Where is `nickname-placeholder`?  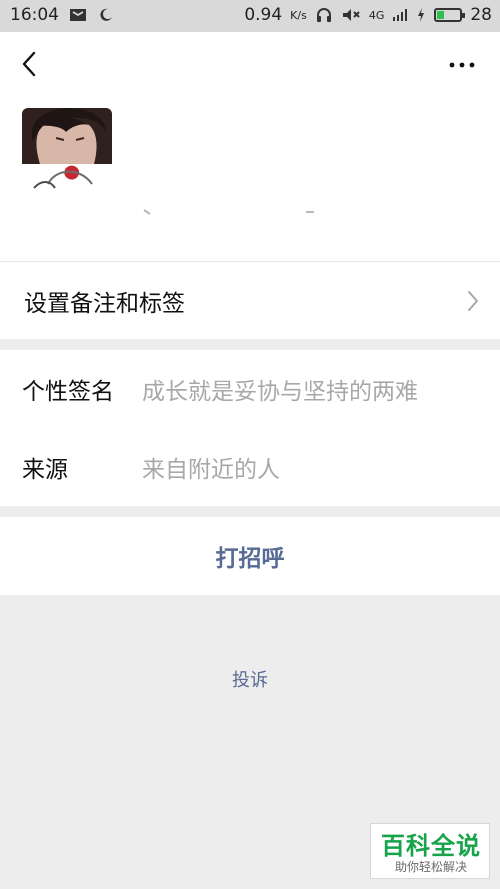 nickname-placeholder is located at coordinates (228, 212).